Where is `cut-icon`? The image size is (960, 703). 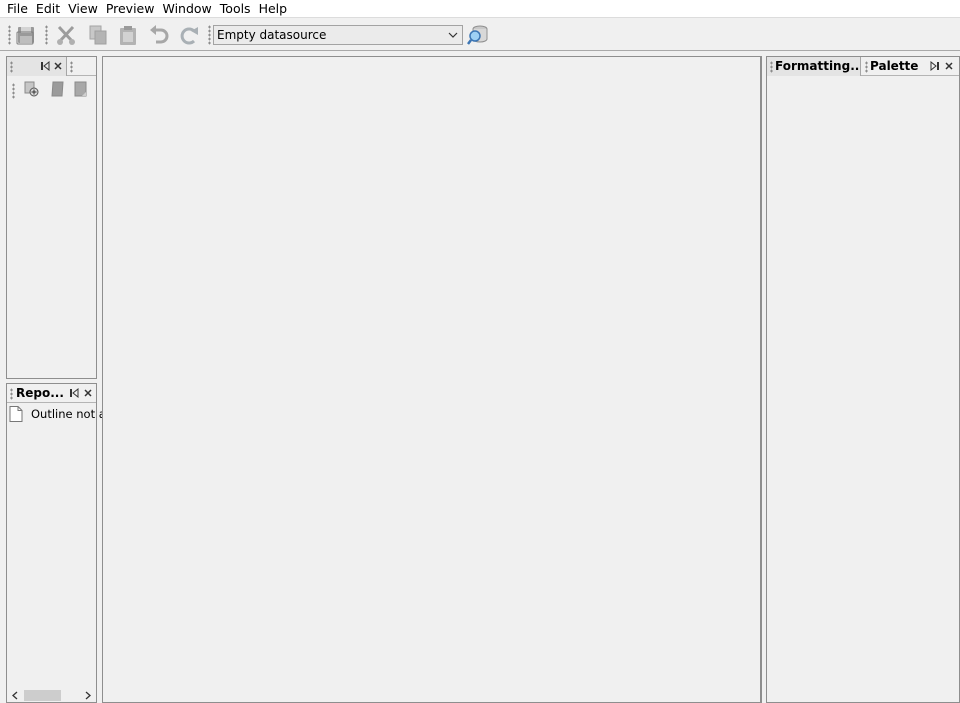
cut-icon is located at coordinates (66, 35).